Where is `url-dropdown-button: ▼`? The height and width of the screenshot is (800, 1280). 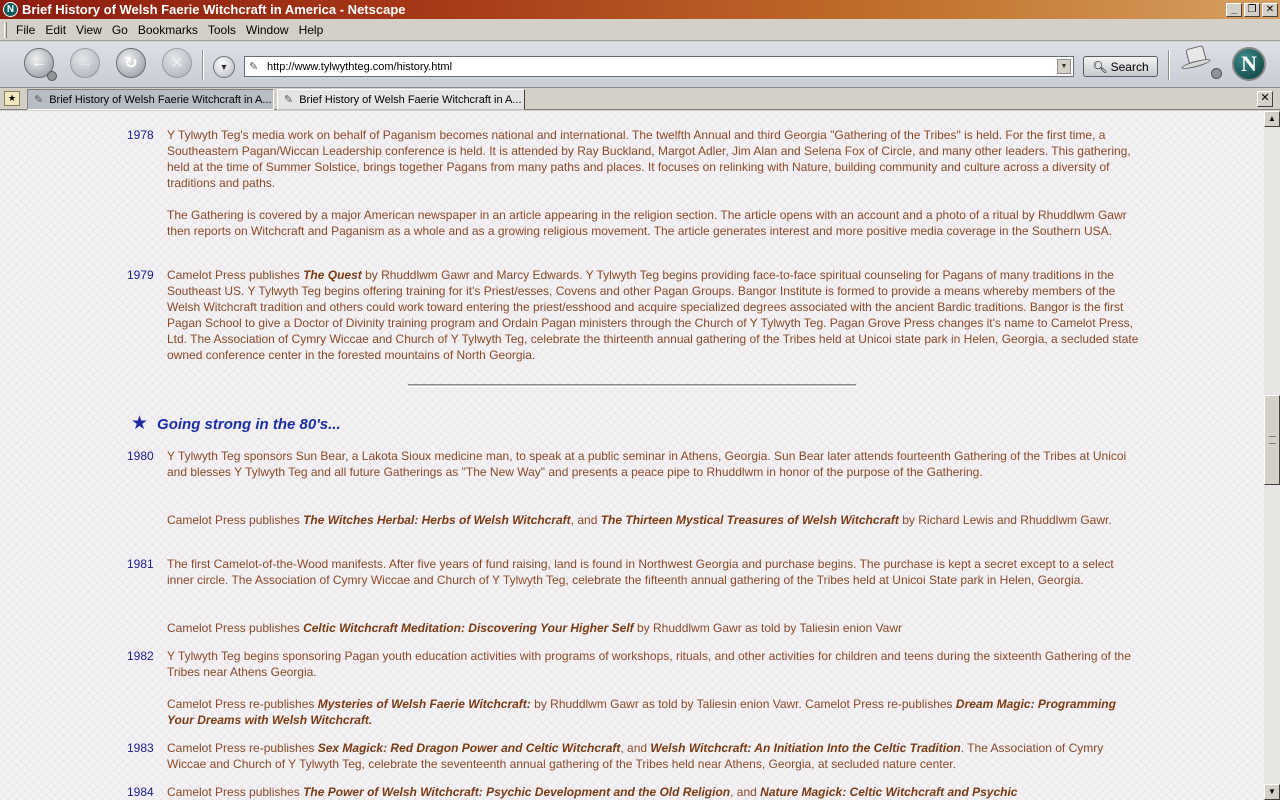
url-dropdown-button: ▼ is located at coordinates (1064, 66).